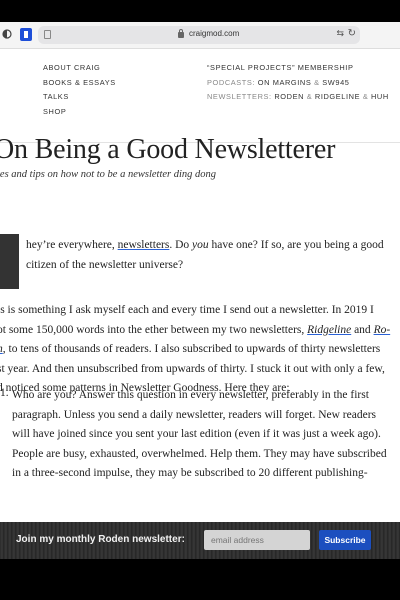  What do you see at coordinates (26, 34) in the screenshot?
I see `bookmark-icon` at bounding box center [26, 34].